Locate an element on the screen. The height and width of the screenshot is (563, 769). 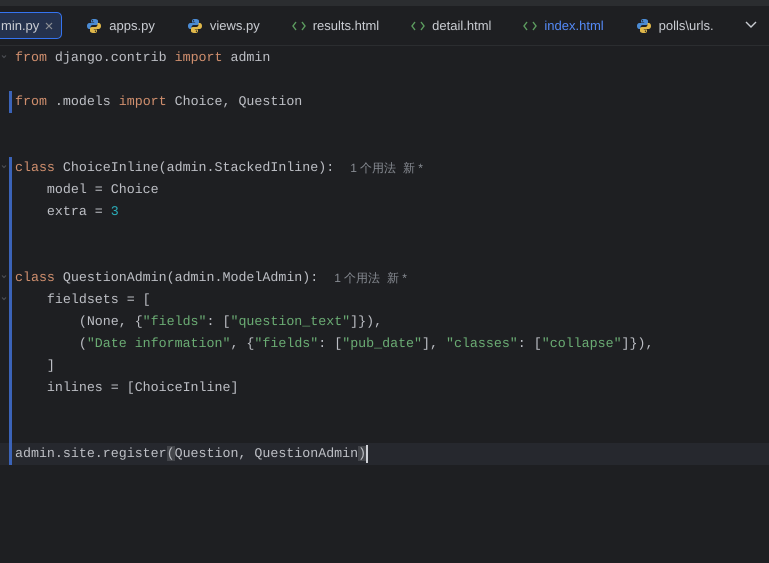
editor-tab: views.py is located at coordinates (223, 25).